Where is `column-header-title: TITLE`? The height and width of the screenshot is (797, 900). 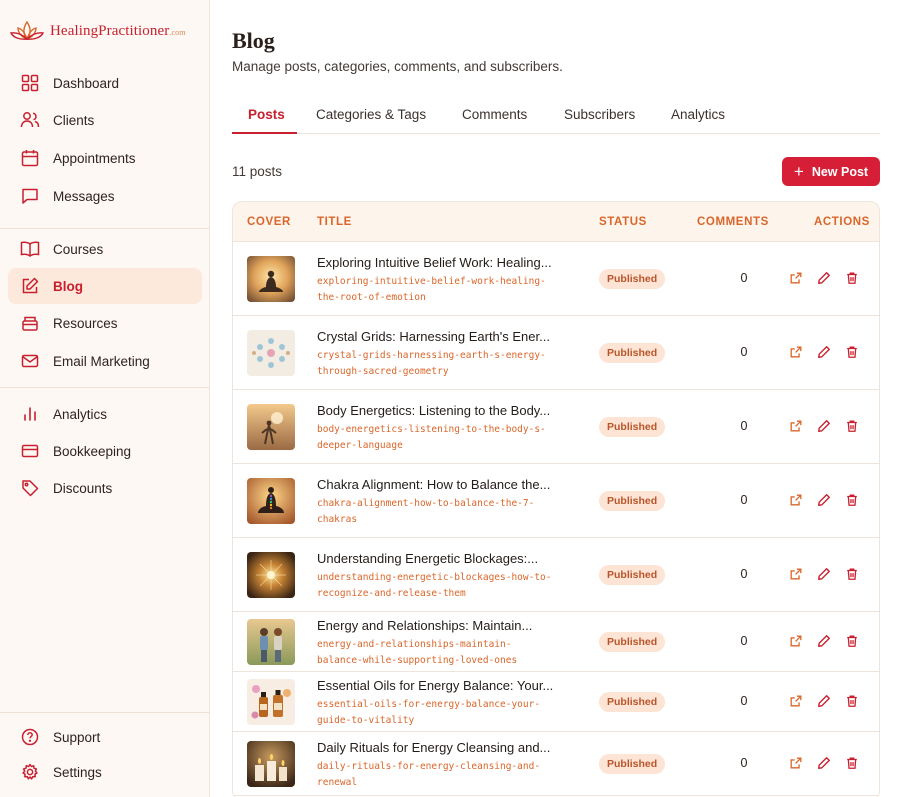 column-header-title: TITLE is located at coordinates (334, 222).